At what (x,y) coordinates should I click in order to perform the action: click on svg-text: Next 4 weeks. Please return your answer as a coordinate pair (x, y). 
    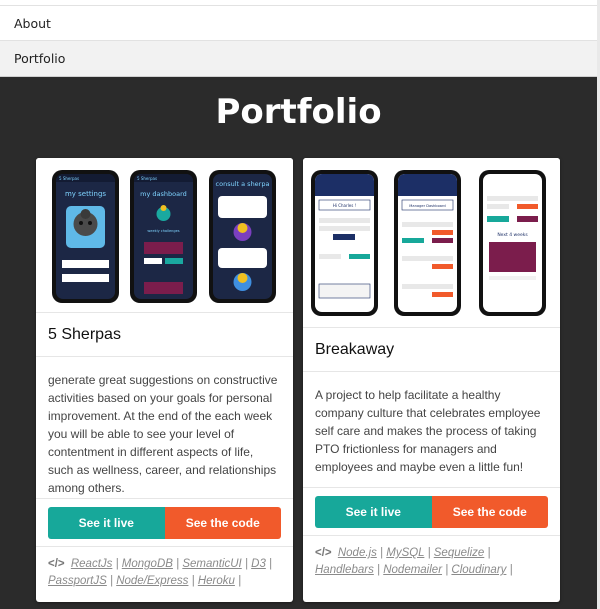
    Looking at the image, I should click on (512, 235).